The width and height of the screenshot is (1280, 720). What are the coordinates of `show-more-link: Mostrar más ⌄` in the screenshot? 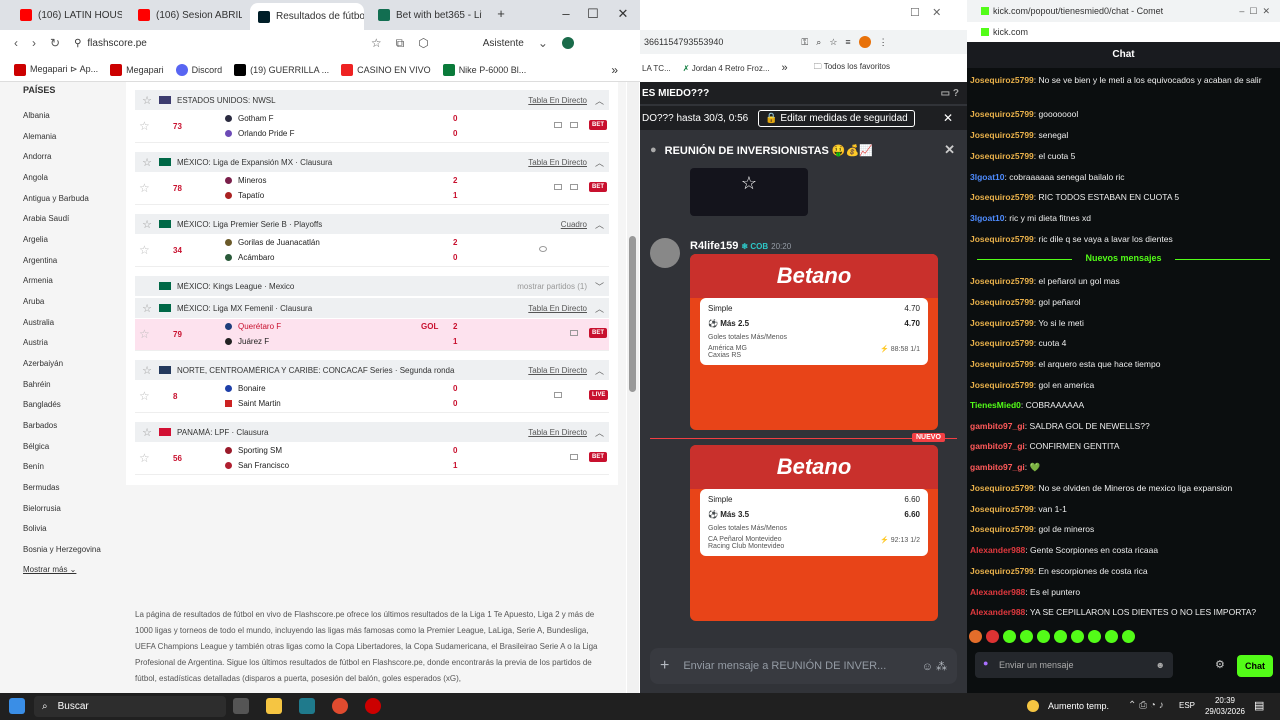 It's located at (49, 569).